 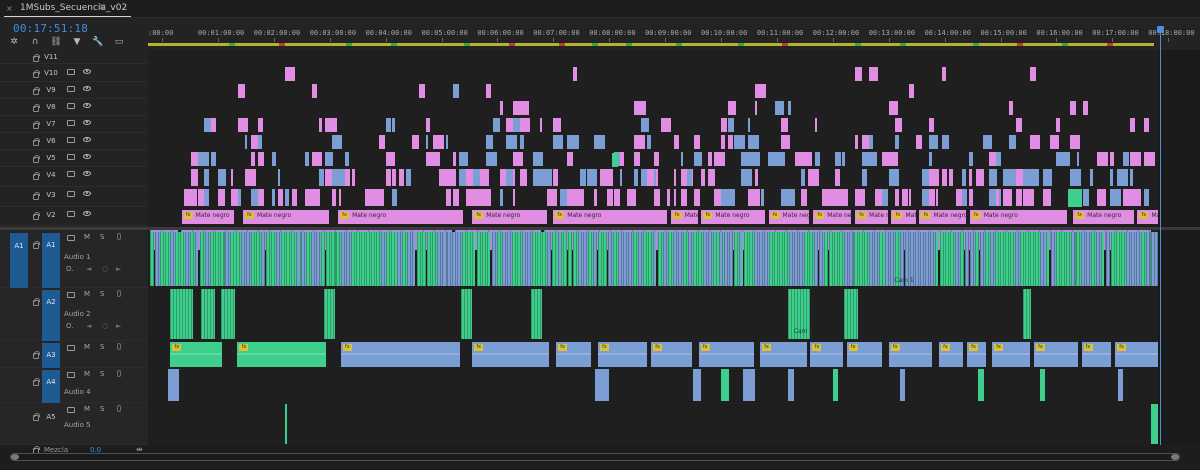 What do you see at coordinates (15, 457) in the screenshot?
I see `scroll-handle-left` at bounding box center [15, 457].